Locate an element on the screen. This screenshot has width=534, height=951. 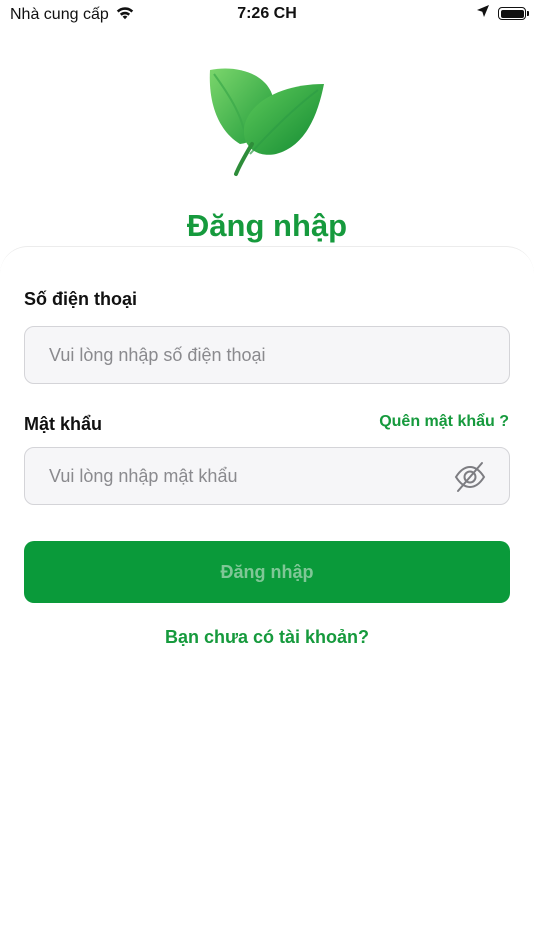
page-title: Đăng nhập is located at coordinates (267, 225).